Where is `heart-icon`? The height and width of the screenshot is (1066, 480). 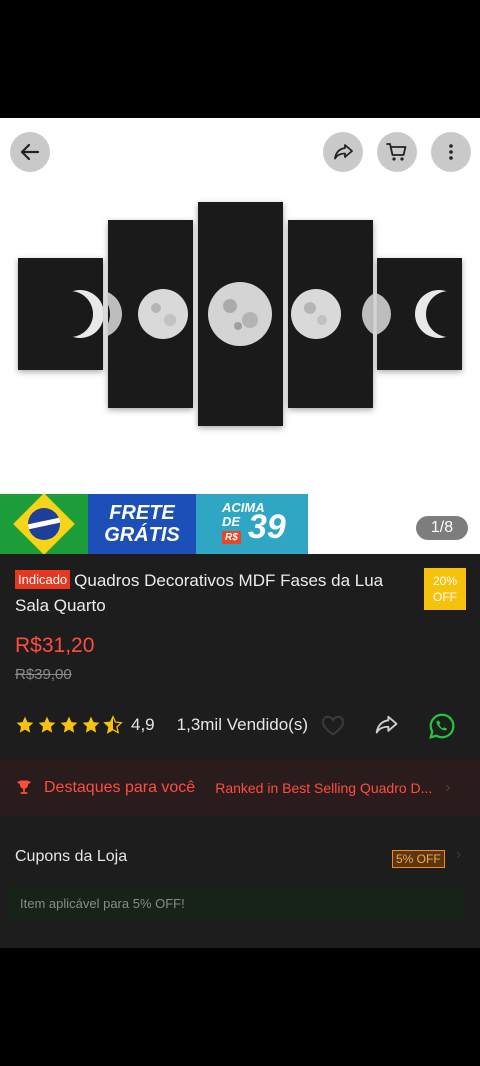
heart-icon is located at coordinates (333, 725).